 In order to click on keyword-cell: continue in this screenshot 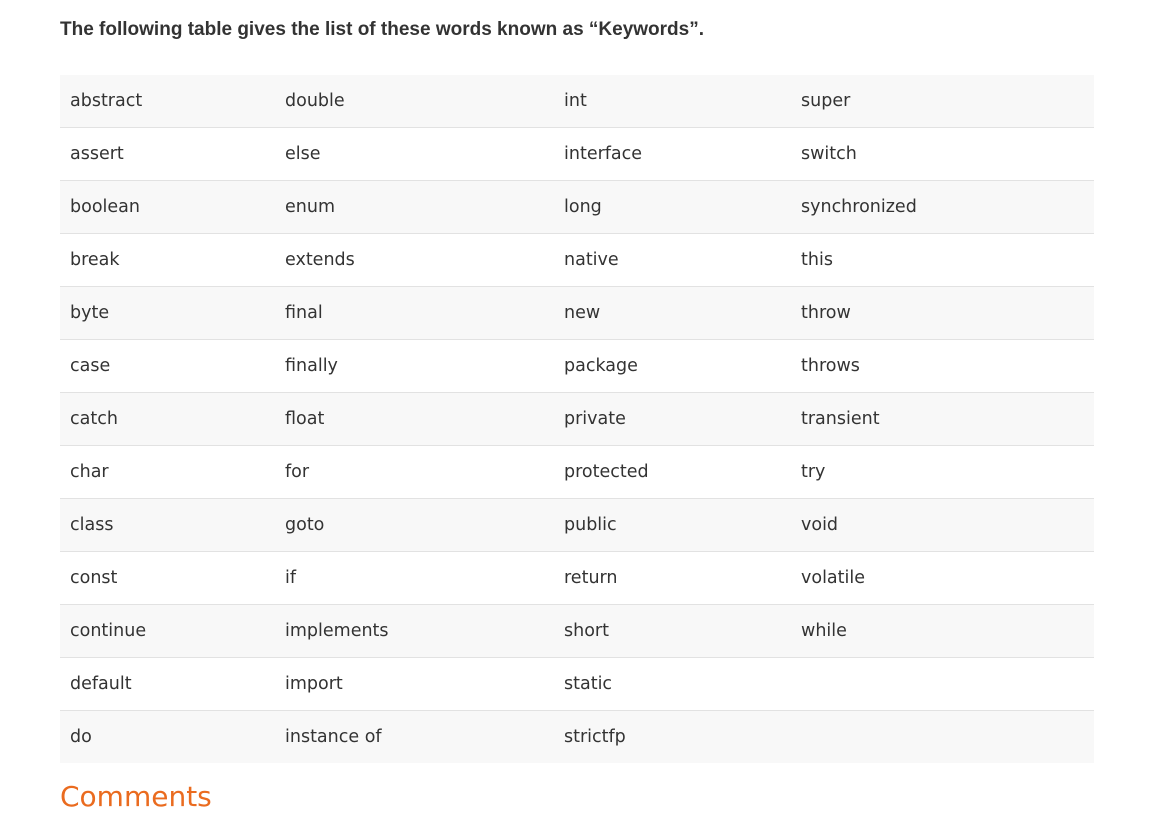, I will do `click(167, 631)`.